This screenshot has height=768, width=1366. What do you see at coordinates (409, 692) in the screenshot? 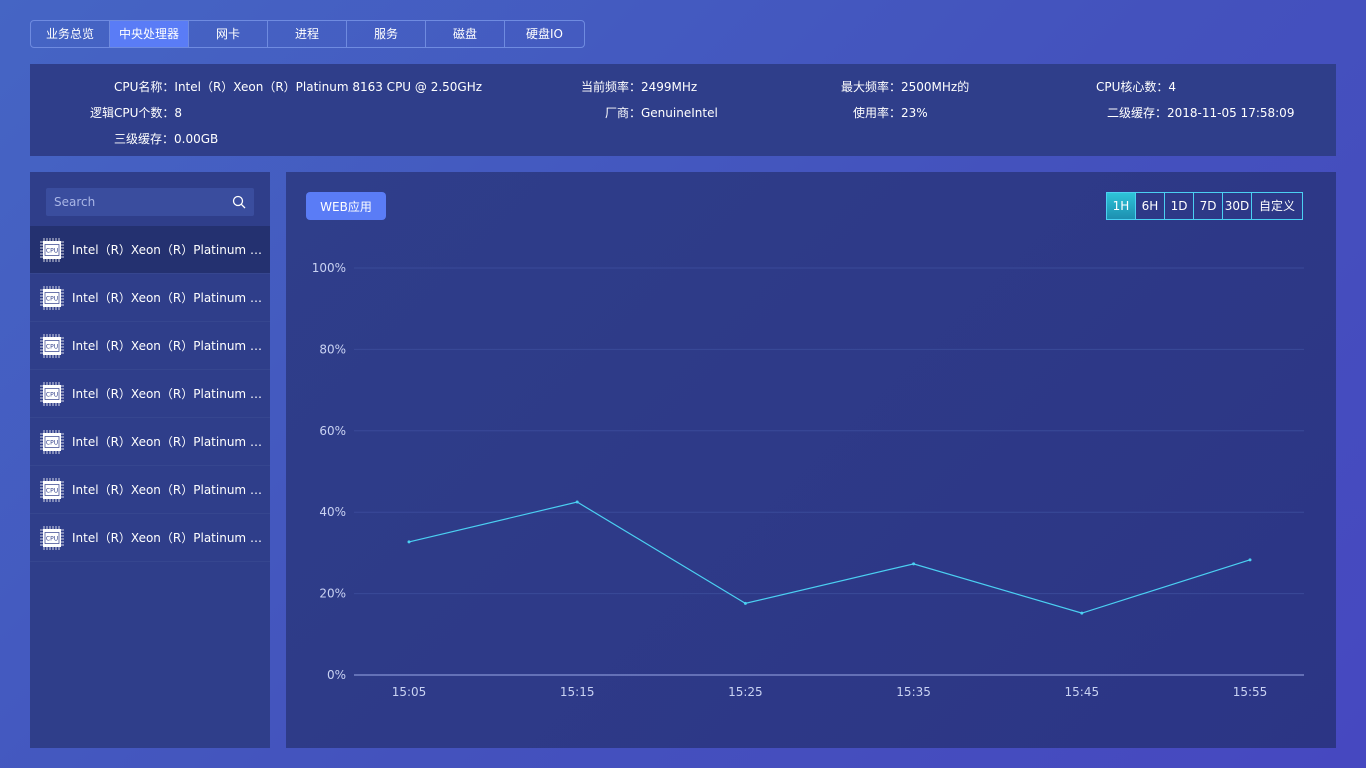
I see `x-tick-label: 15:05` at bounding box center [409, 692].